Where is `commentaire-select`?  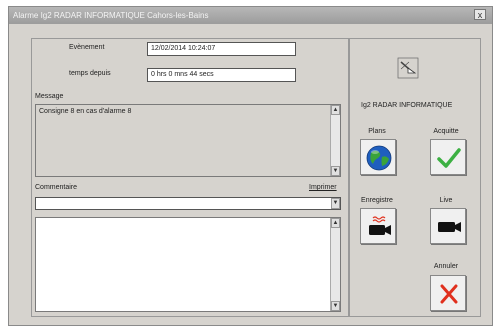
commentaire-select is located at coordinates (188, 203).